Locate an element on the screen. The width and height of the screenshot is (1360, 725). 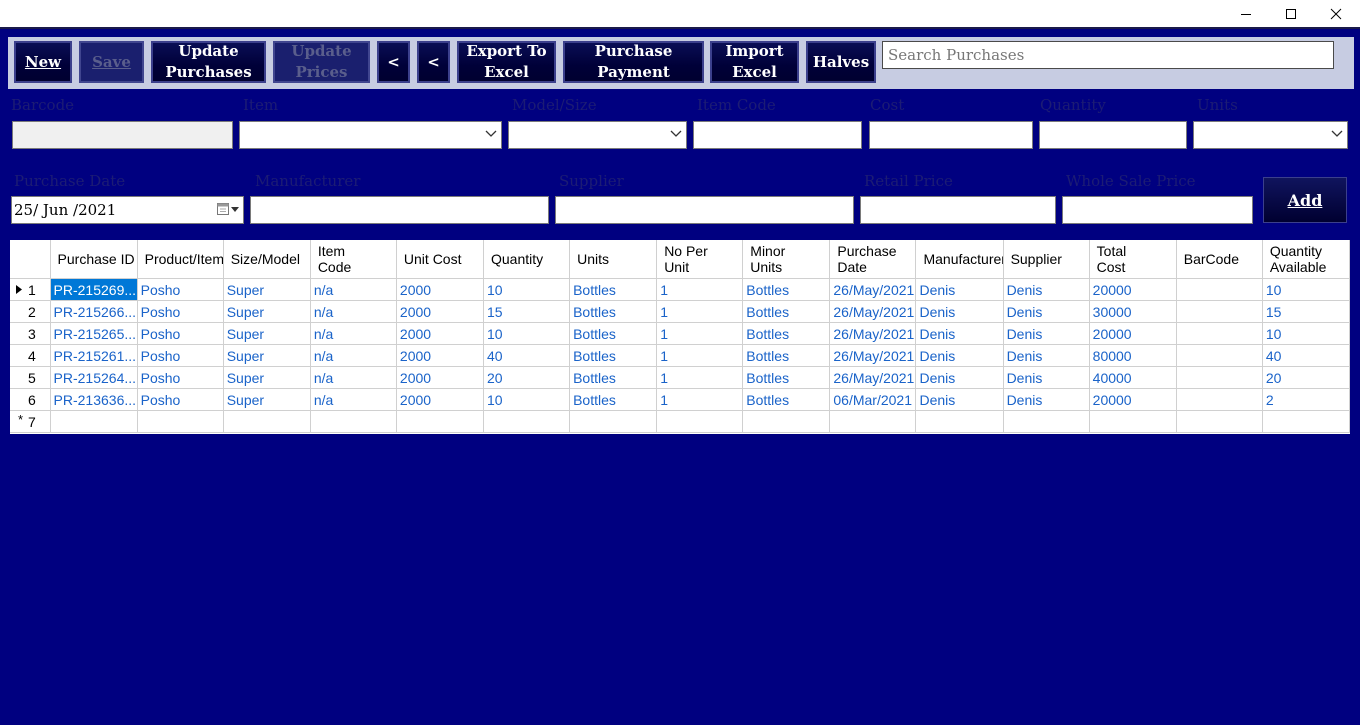
row-header: 1 is located at coordinates (30, 289).